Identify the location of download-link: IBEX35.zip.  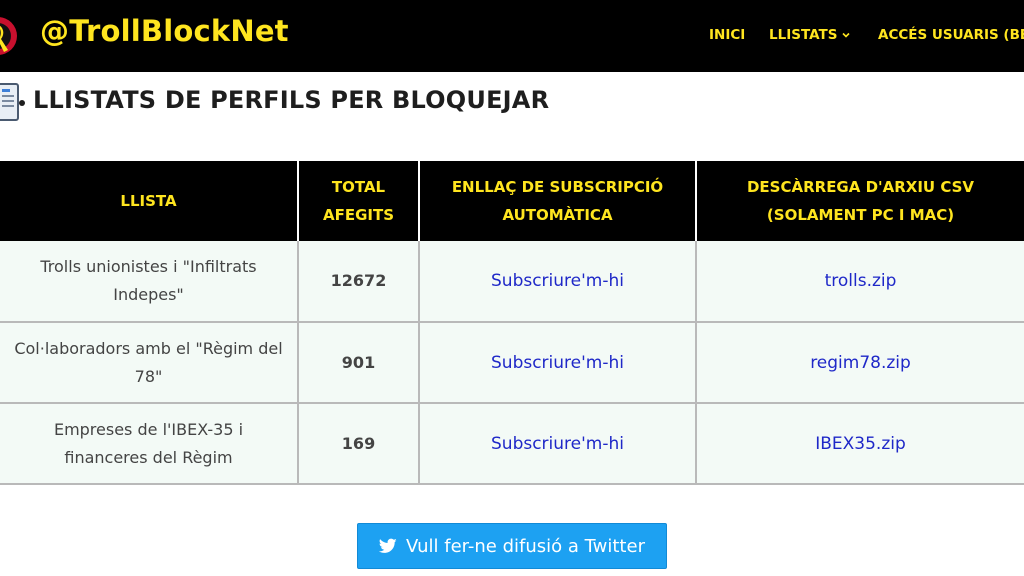
(860, 444).